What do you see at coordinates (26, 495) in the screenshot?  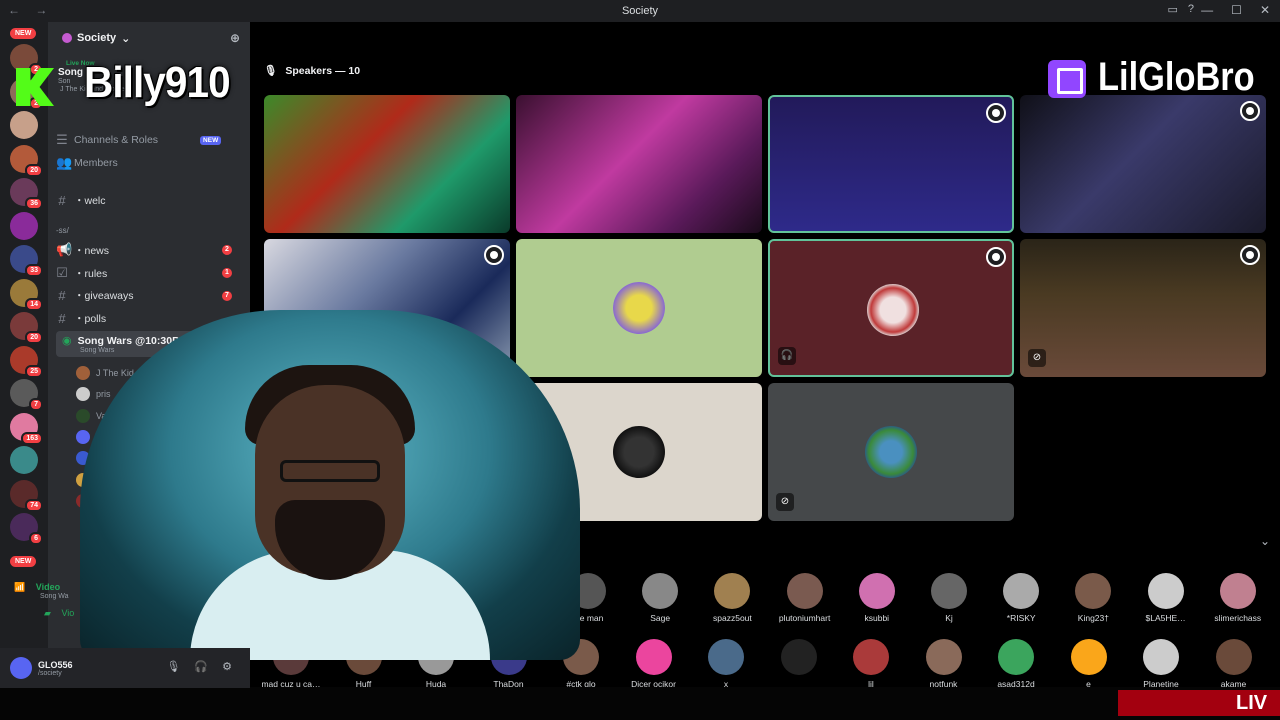 I see `server-icon: 74` at bounding box center [26, 495].